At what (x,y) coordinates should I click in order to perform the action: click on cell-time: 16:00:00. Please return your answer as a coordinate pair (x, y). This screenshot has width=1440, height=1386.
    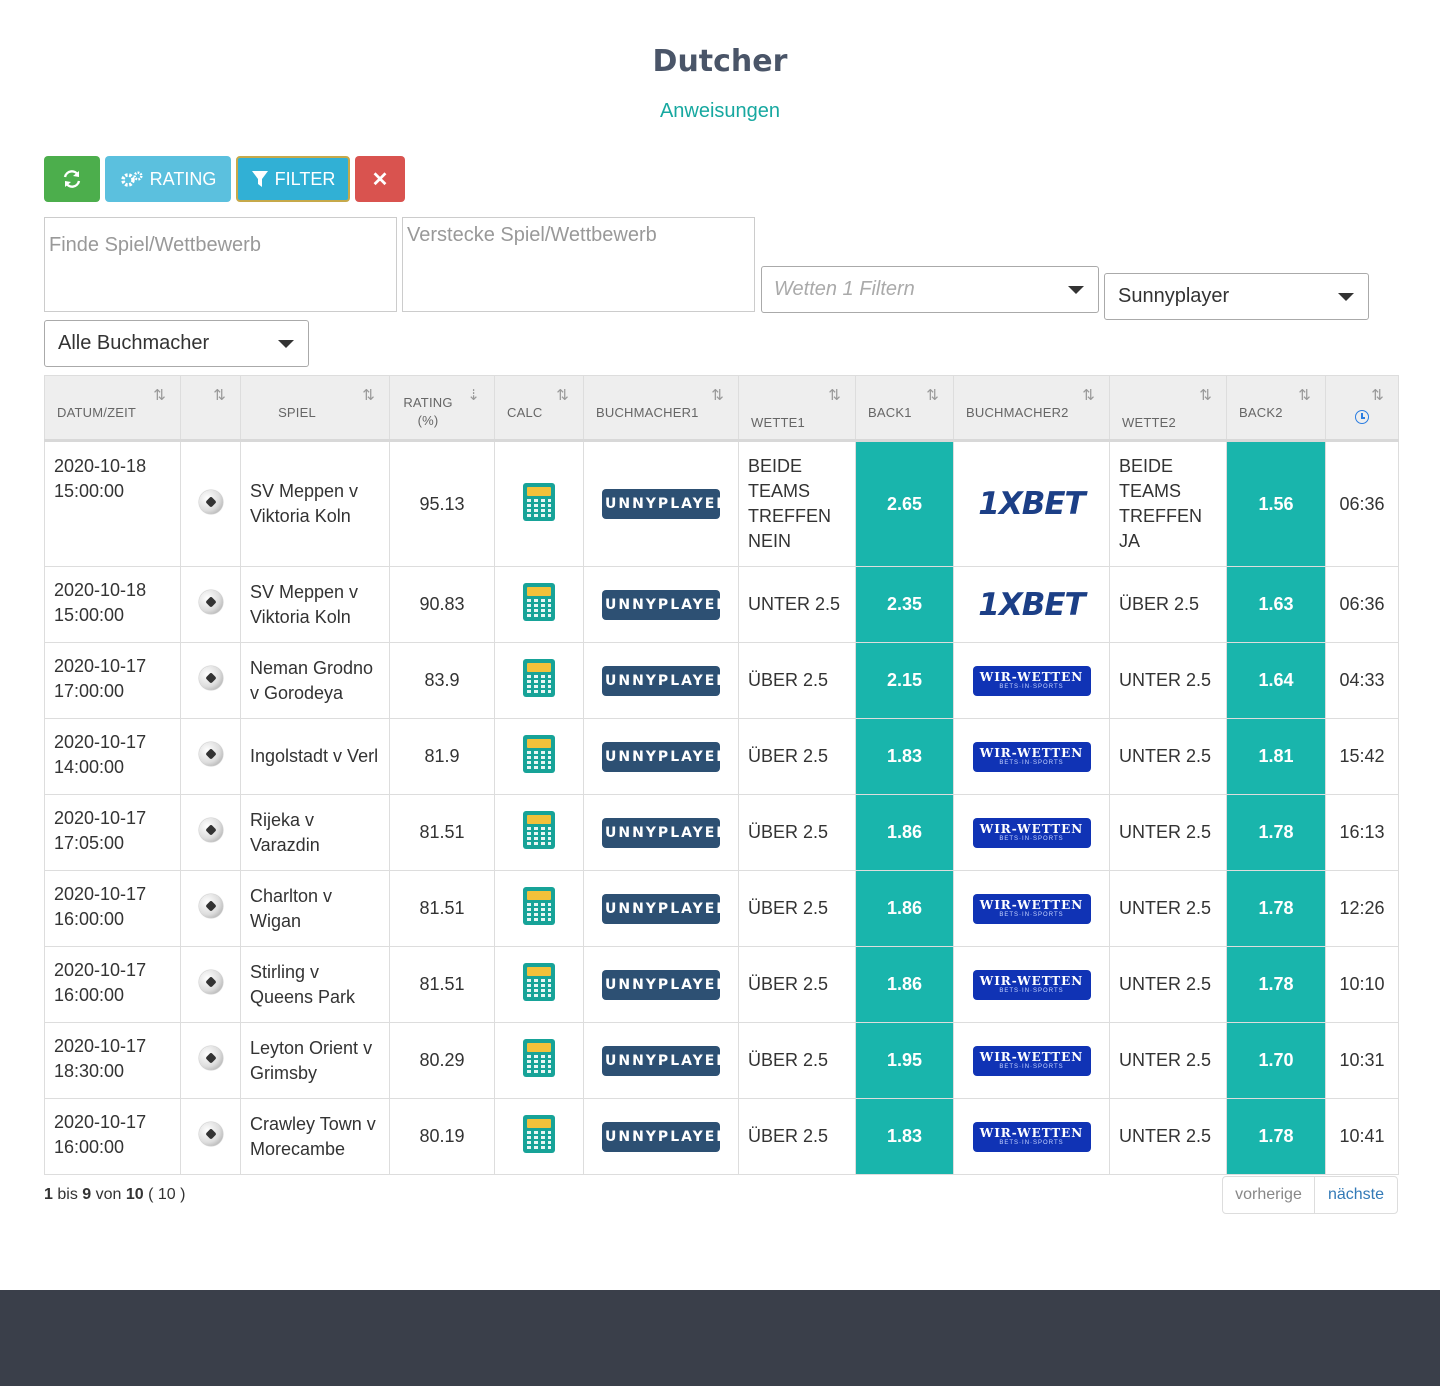
    Looking at the image, I should click on (89, 919).